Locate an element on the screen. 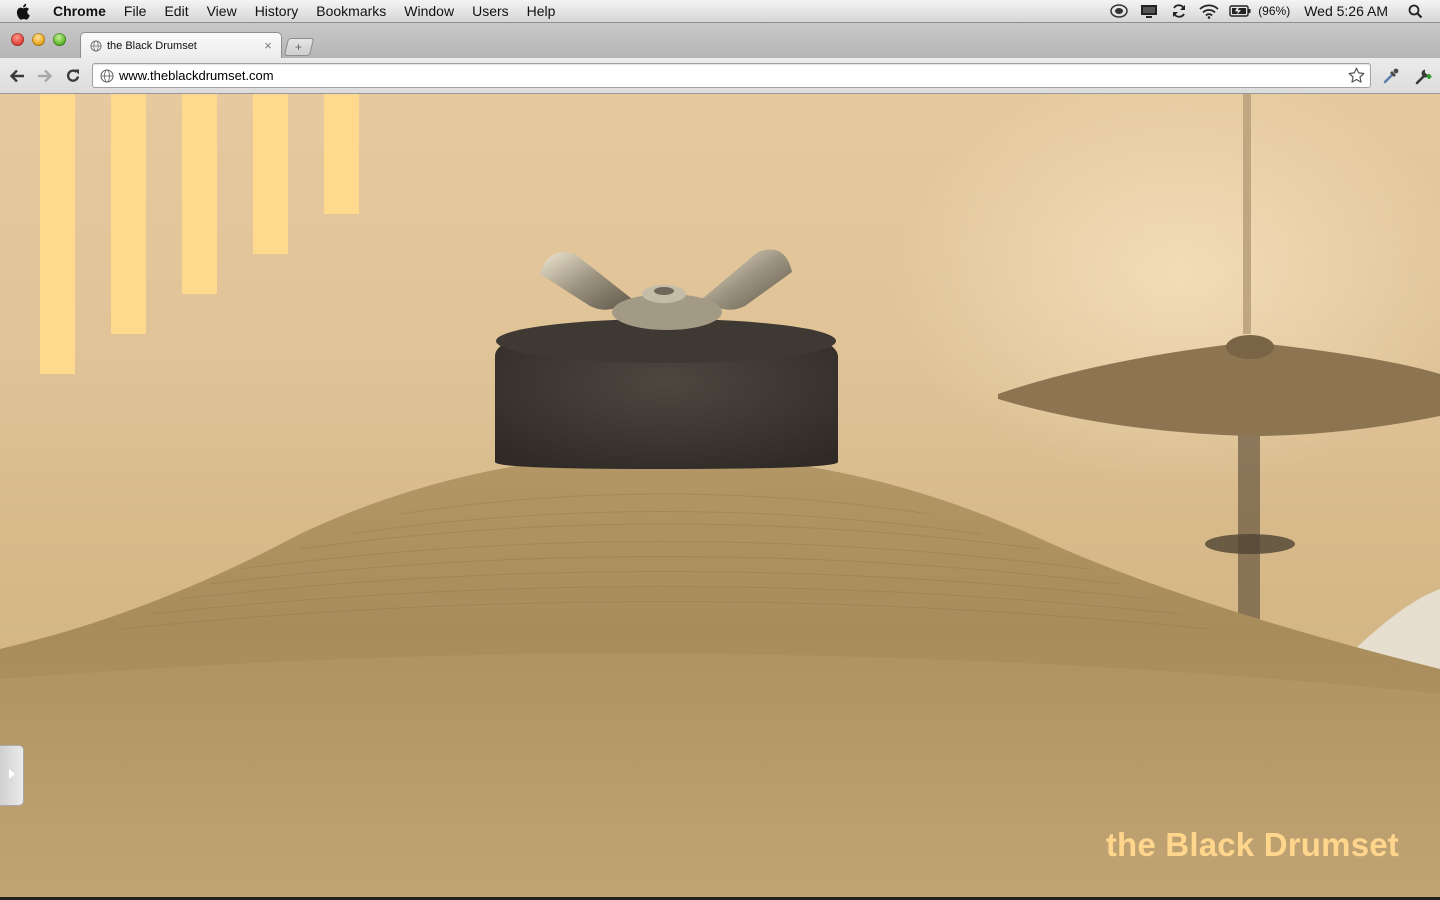 This screenshot has width=1440, height=900. tab-close-icon: × is located at coordinates (268, 45).